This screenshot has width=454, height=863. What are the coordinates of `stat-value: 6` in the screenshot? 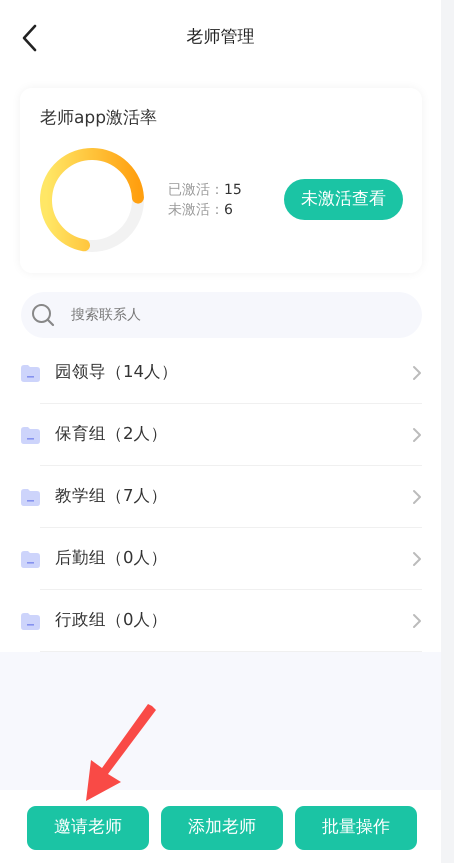 It's located at (228, 210).